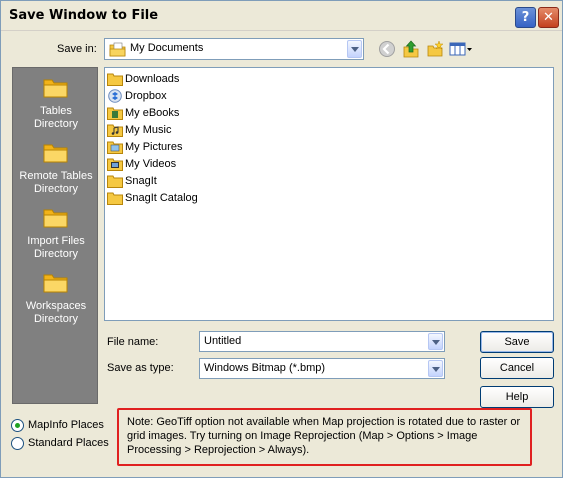 The image size is (563, 478). Describe the element at coordinates (161, 197) in the screenshot. I see `file-name: SnagIt Catalog` at that location.